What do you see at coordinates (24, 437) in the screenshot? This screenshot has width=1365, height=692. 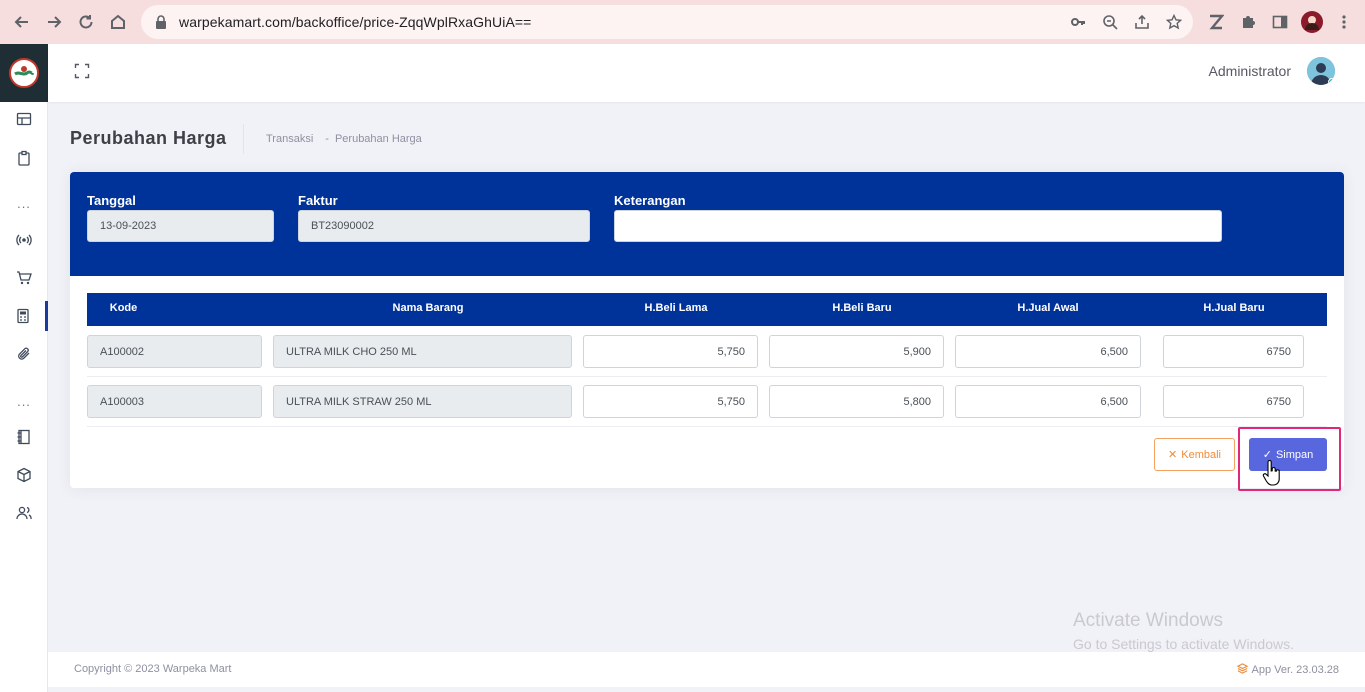 I see `sidebar-book-icon` at bounding box center [24, 437].